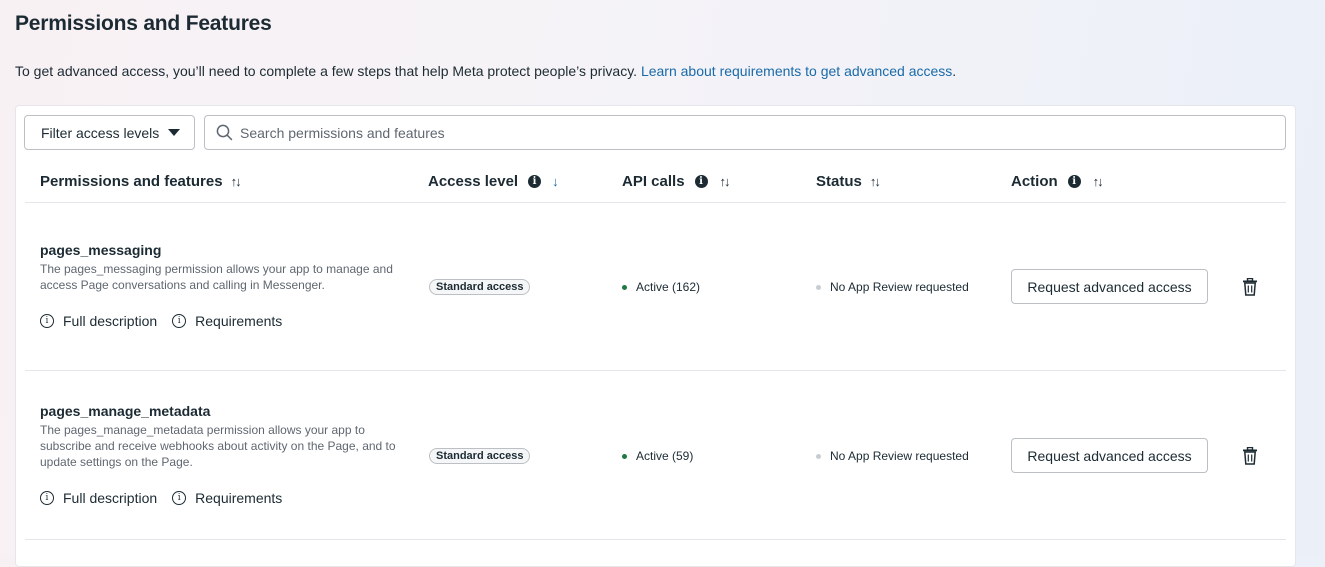 The height and width of the screenshot is (567, 1325). Describe the element at coordinates (131, 181) in the screenshot. I see `column-header-label: Permissions and features` at that location.